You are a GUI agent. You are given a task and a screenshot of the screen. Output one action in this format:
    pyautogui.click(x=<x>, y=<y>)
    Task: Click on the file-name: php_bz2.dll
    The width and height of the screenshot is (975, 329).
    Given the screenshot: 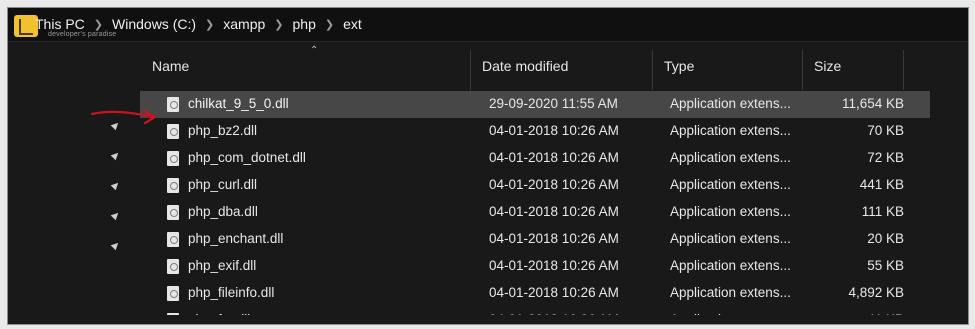 What is the action you would take?
    pyautogui.click(x=223, y=130)
    